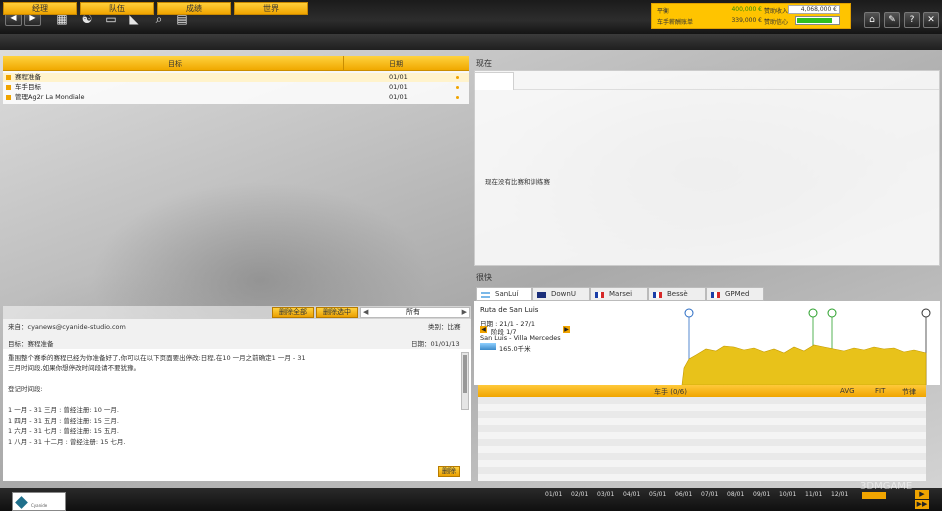  I want to click on timeline-date: 07/01, so click(709, 494).